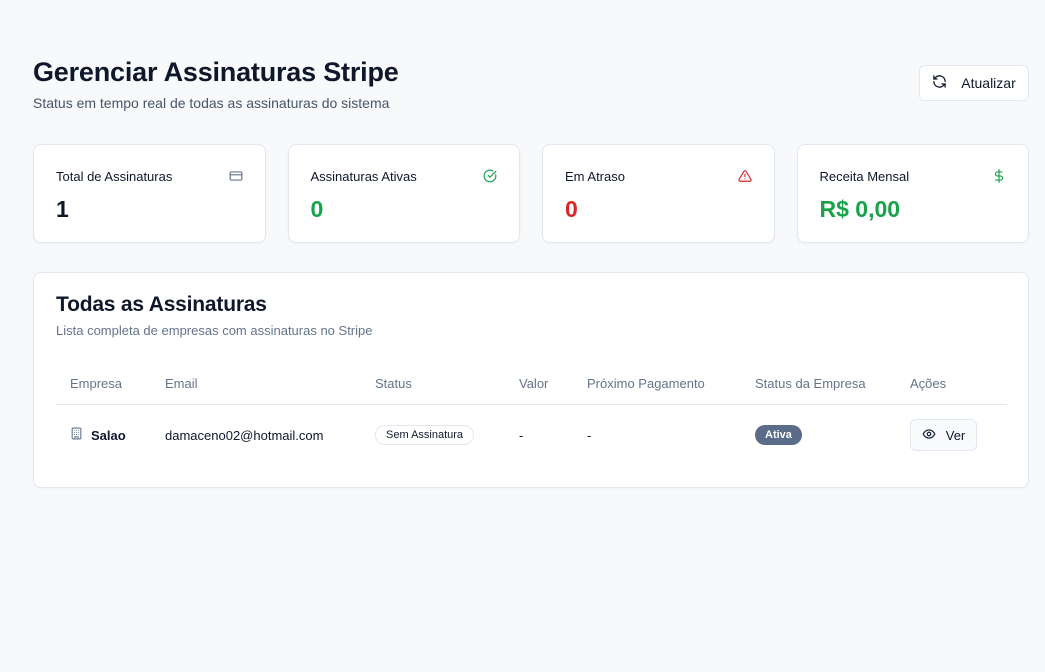 This screenshot has height=672, width=1045. What do you see at coordinates (864, 176) in the screenshot?
I see `stat-label: Receita Mensal` at bounding box center [864, 176].